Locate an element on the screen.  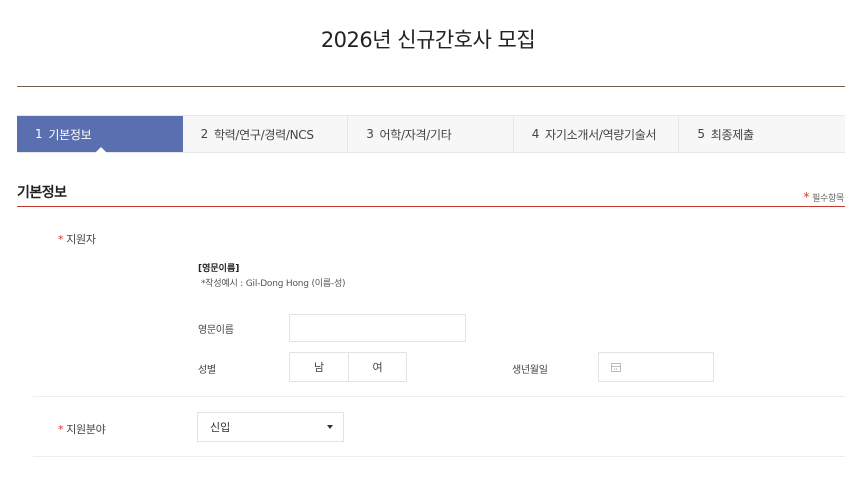
title-divider is located at coordinates (431, 86).